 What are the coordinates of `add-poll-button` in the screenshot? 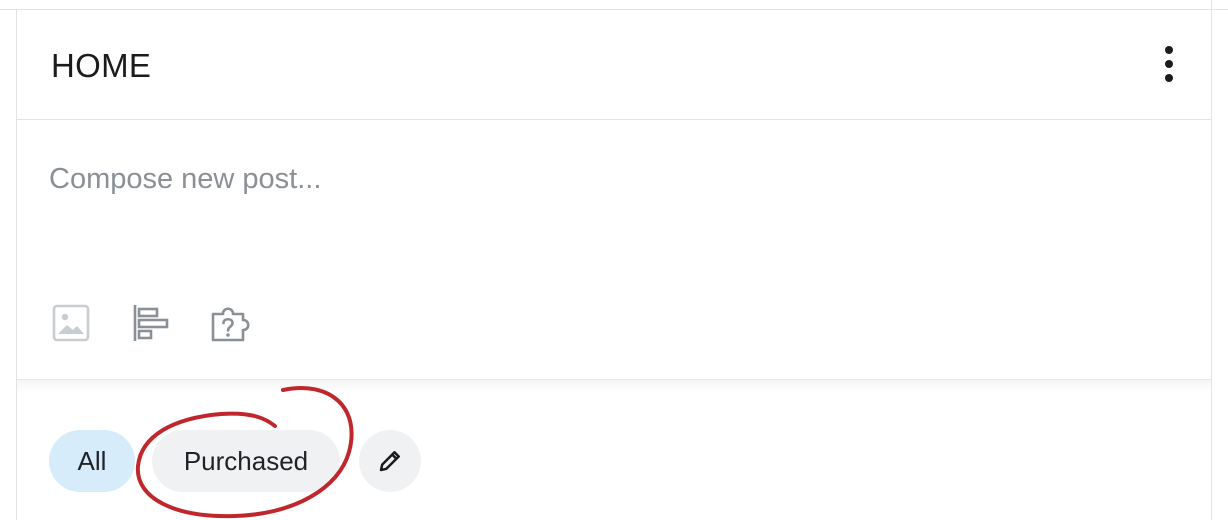 It's located at (151, 323).